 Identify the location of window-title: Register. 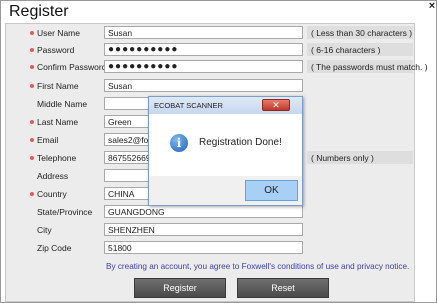
(39, 11).